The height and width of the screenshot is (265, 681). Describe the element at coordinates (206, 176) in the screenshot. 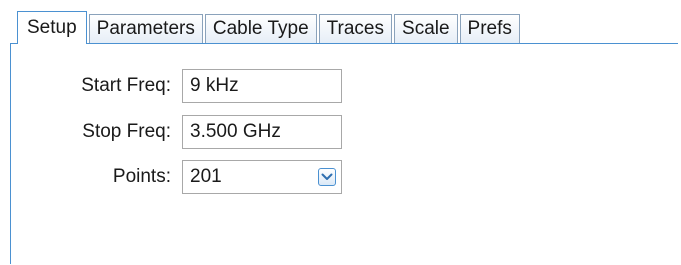

I see `points-value: 201` at that location.